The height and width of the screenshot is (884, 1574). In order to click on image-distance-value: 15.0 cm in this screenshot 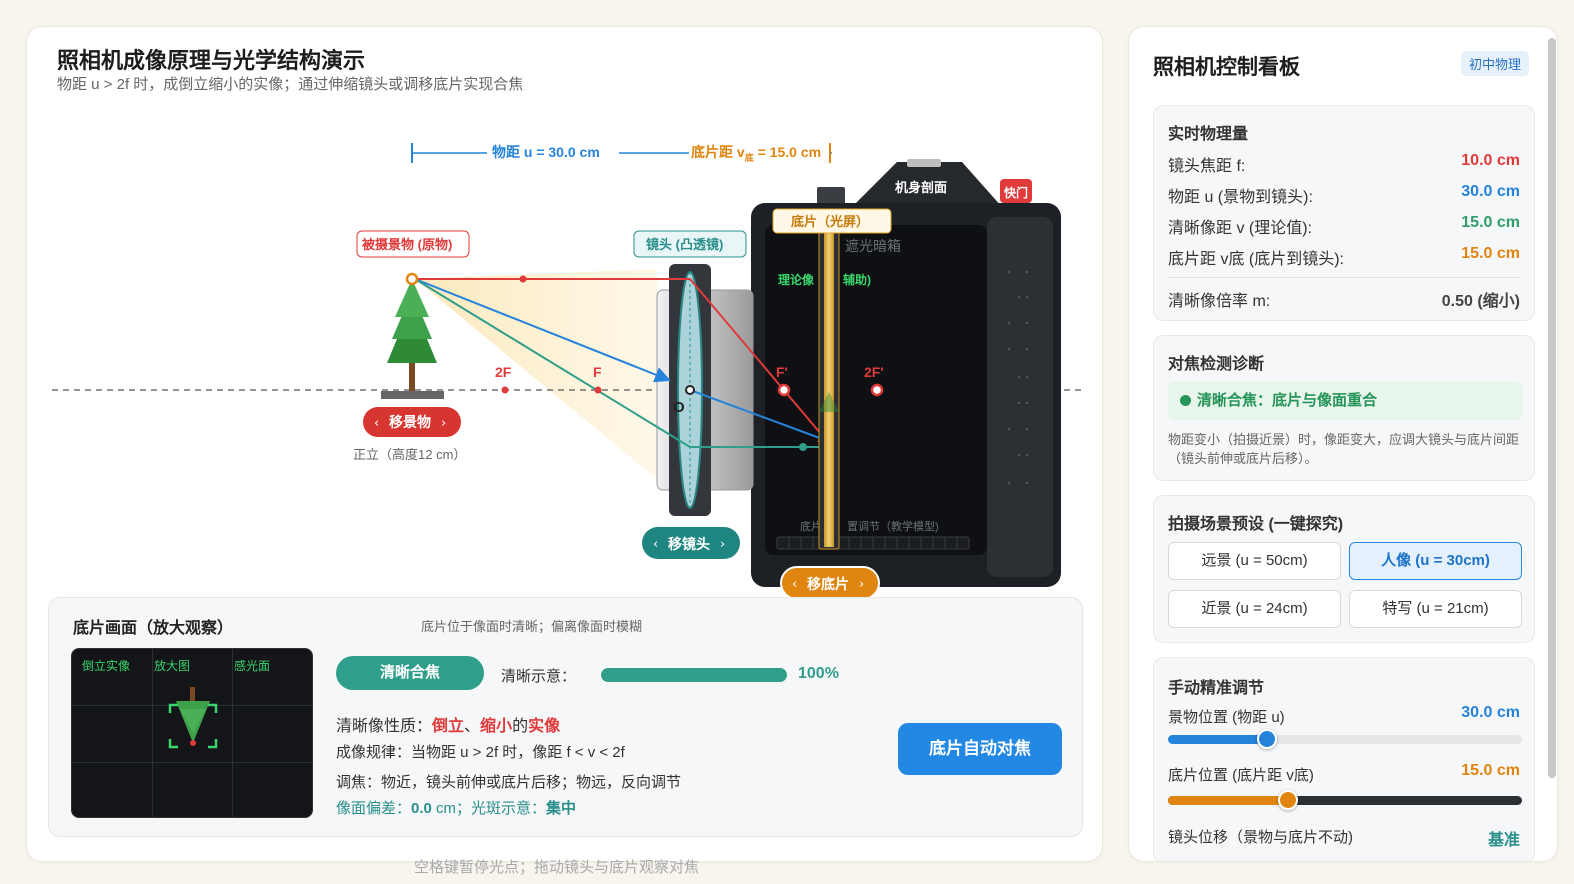, I will do `click(1490, 222)`.